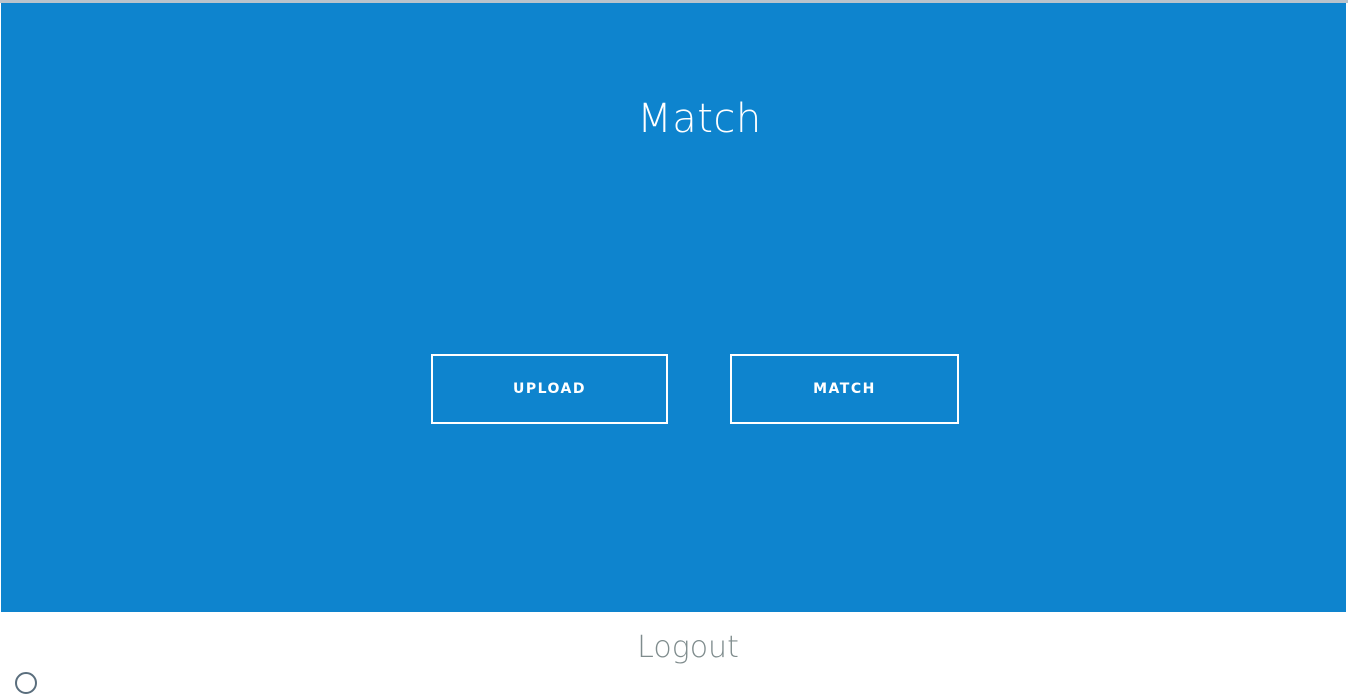  I want to click on match-button: MATCH, so click(844, 389).